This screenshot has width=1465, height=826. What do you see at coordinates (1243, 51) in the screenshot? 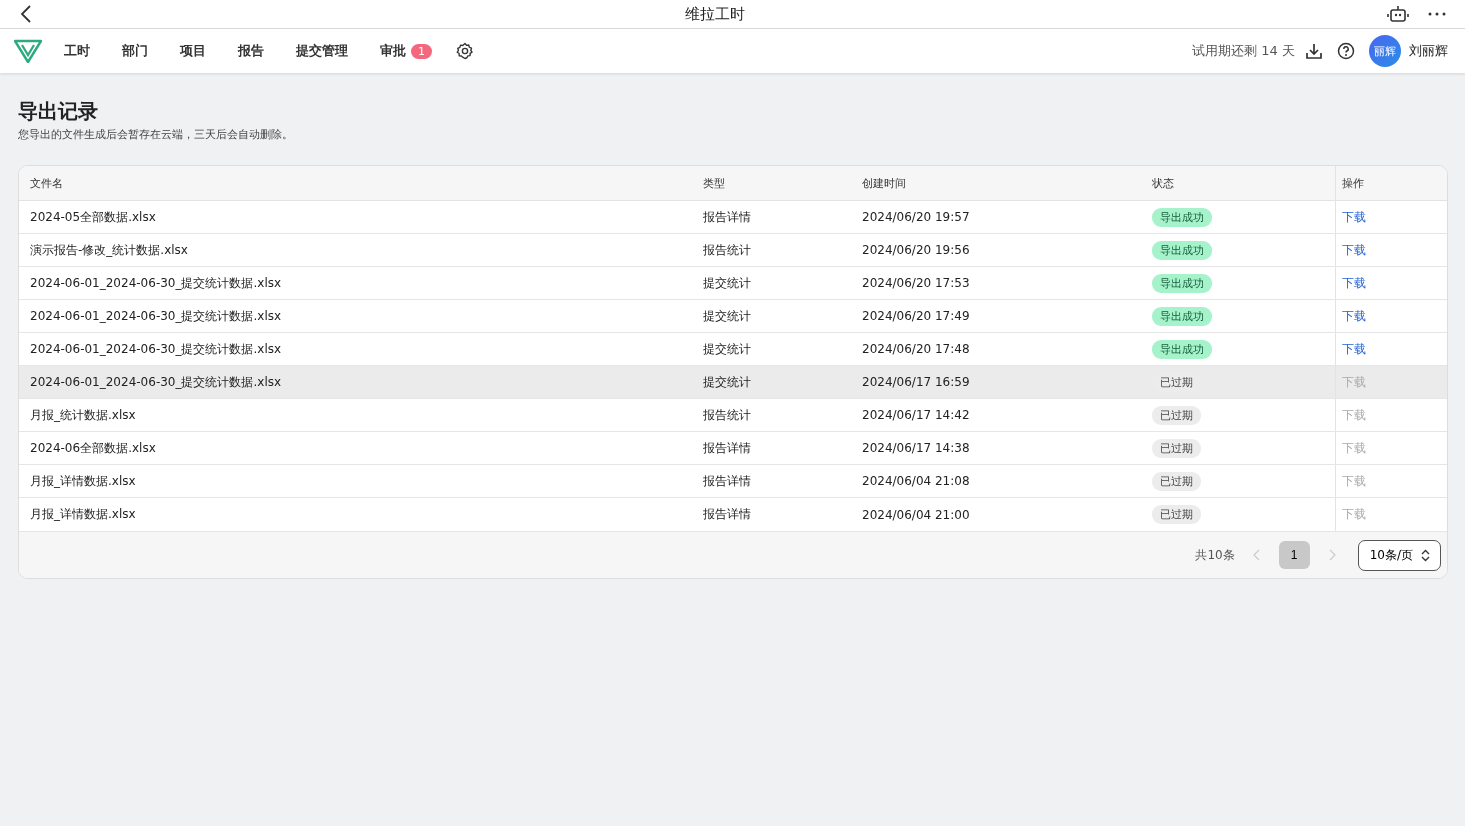
I see `trial-notice: 试用期还剩 14 天` at bounding box center [1243, 51].